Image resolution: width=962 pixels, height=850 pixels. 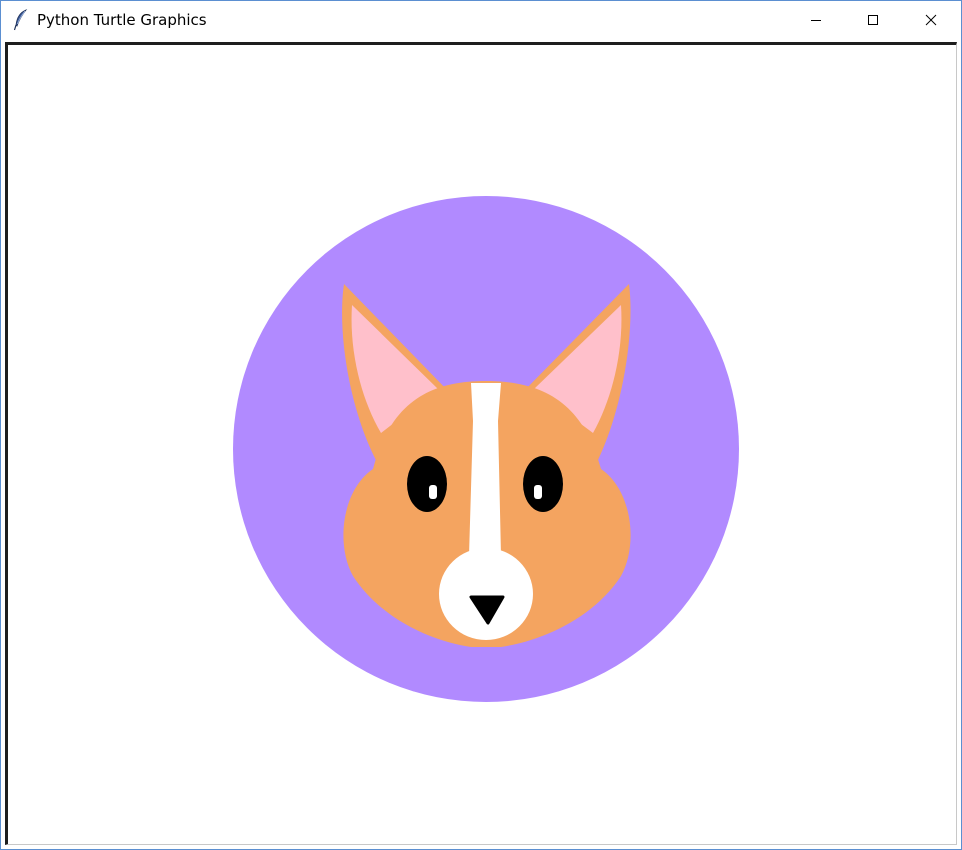 I want to click on muzzle, so click(x=486, y=594).